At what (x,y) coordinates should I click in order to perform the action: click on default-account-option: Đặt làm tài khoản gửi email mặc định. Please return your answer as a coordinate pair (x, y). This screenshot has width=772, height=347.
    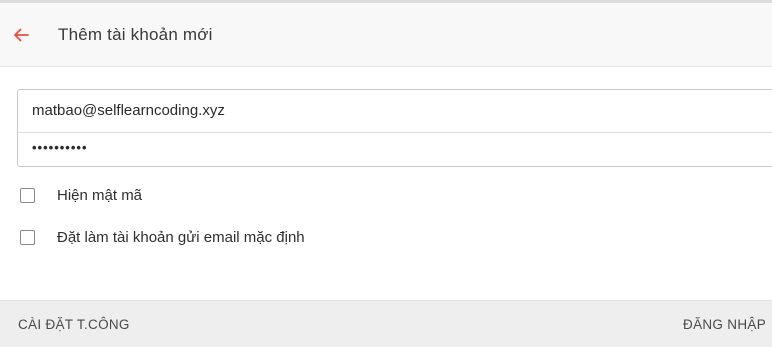
    Looking at the image, I should click on (162, 237).